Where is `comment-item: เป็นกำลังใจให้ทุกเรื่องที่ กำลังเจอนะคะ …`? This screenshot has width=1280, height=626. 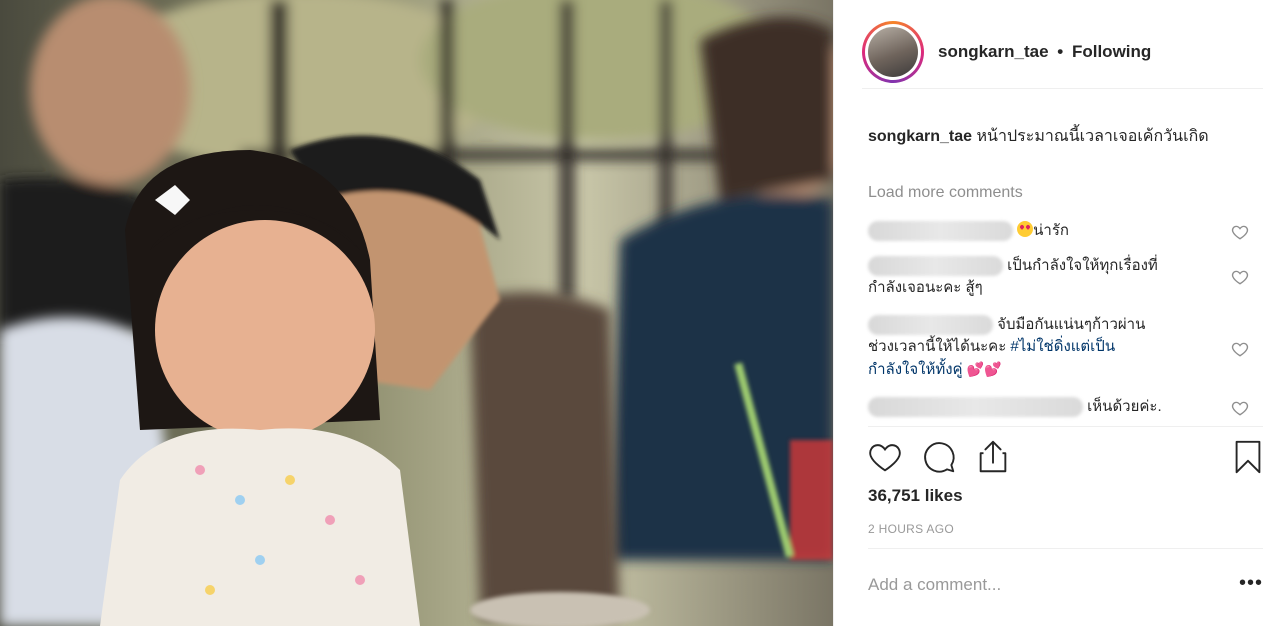
comment-item: เป็นกำลังใจให้ทุกเรื่องที่ กำลังเจอนะคะ … is located at coordinates (1033, 277).